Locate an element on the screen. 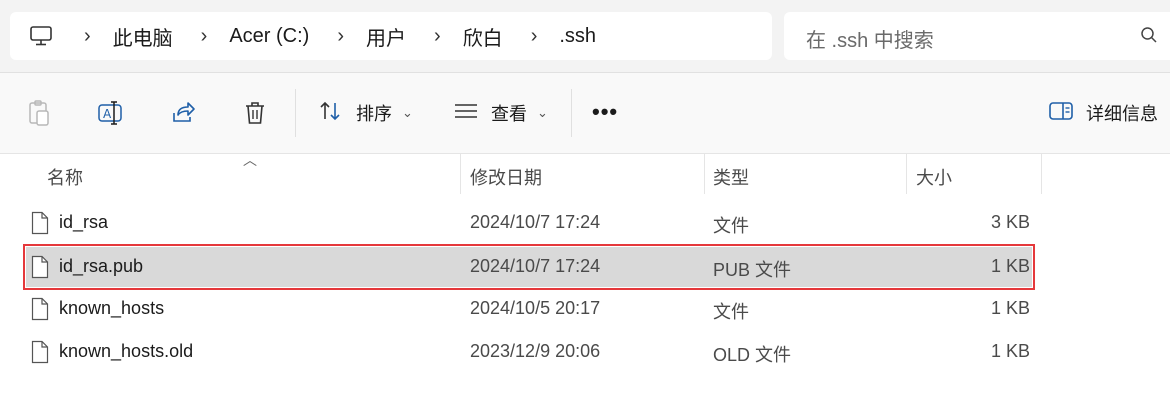 This screenshot has width=1170, height=416. details-pane-button: 详细信息 is located at coordinates (1103, 113).